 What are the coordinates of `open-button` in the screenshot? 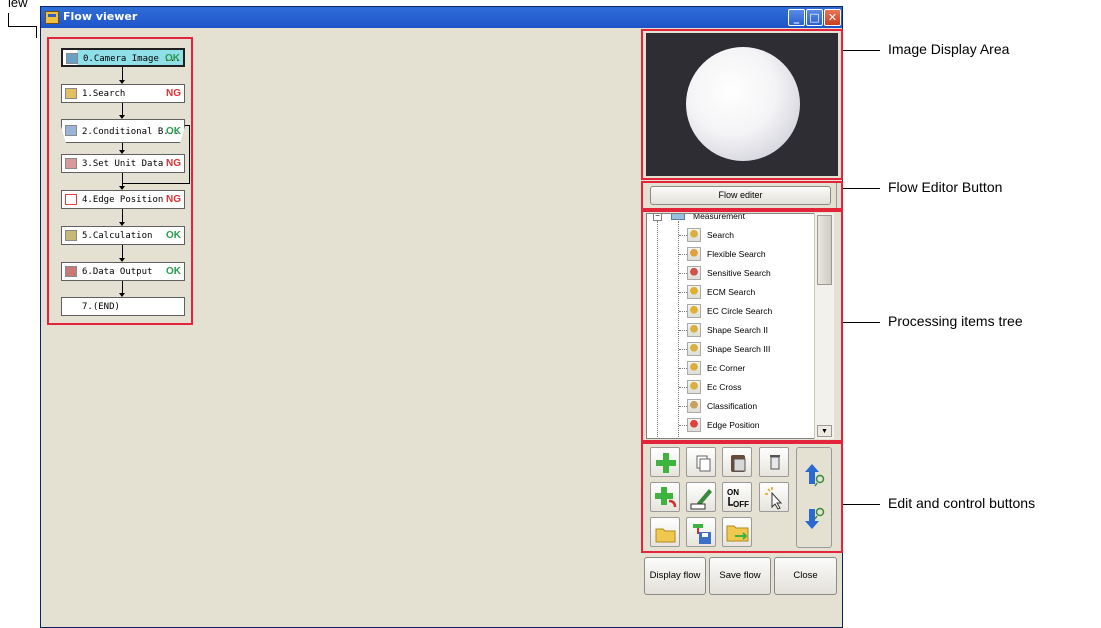 It's located at (665, 532).